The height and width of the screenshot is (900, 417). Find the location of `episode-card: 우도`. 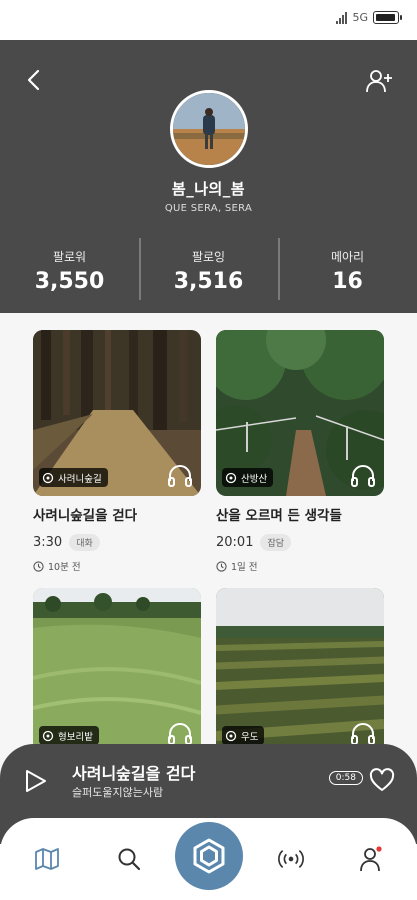

episode-card: 우도 is located at coordinates (300, 671).